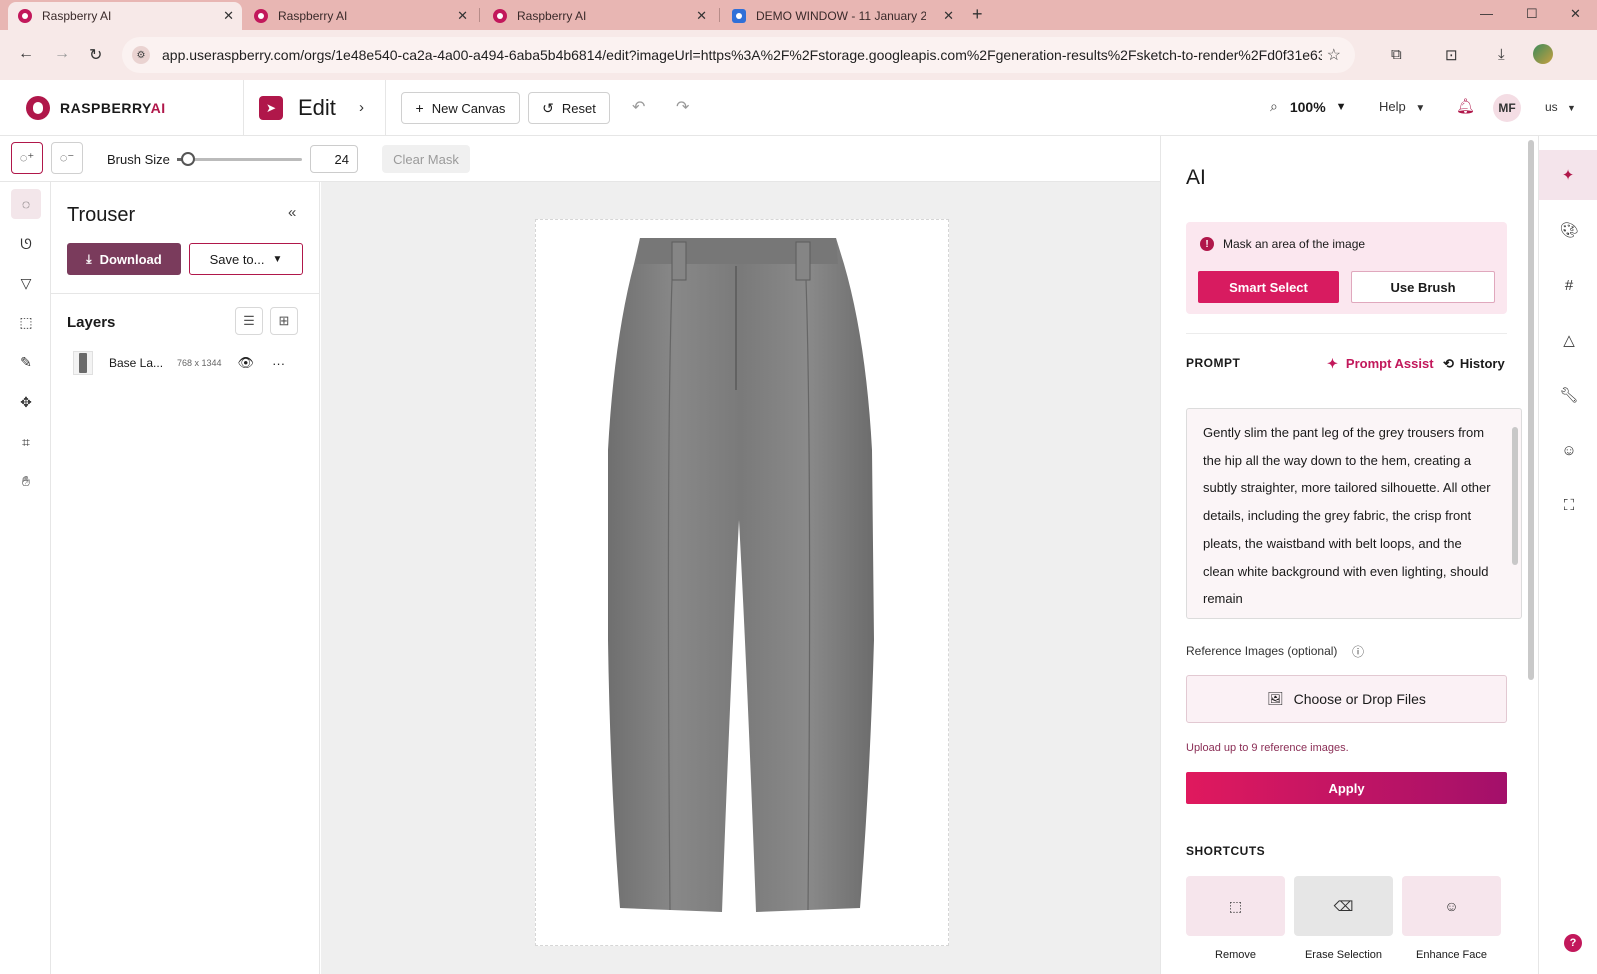 The image size is (1597, 974). Describe the element at coordinates (1569, 450) in the screenshot. I see `face-tab: ☺` at that location.